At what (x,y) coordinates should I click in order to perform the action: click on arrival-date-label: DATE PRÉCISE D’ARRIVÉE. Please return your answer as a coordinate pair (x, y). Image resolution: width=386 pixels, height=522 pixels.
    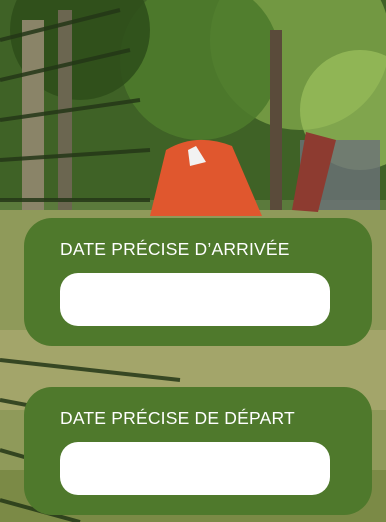
    Looking at the image, I should click on (175, 249).